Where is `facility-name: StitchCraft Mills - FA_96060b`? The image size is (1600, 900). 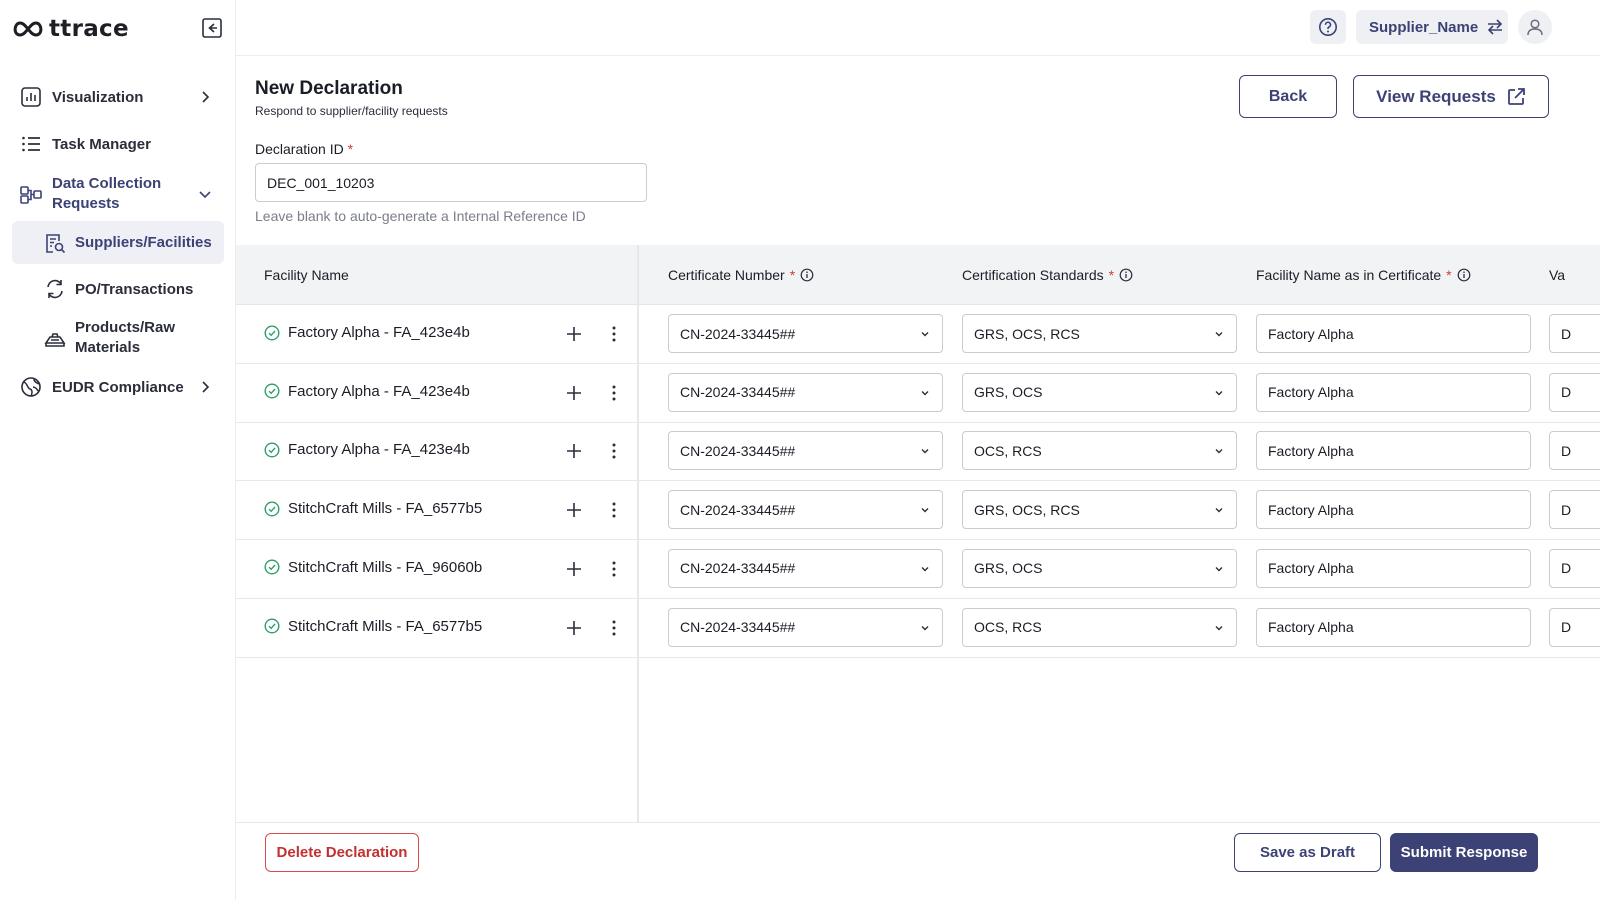
facility-name: StitchCraft Mills - FA_96060b is located at coordinates (385, 567).